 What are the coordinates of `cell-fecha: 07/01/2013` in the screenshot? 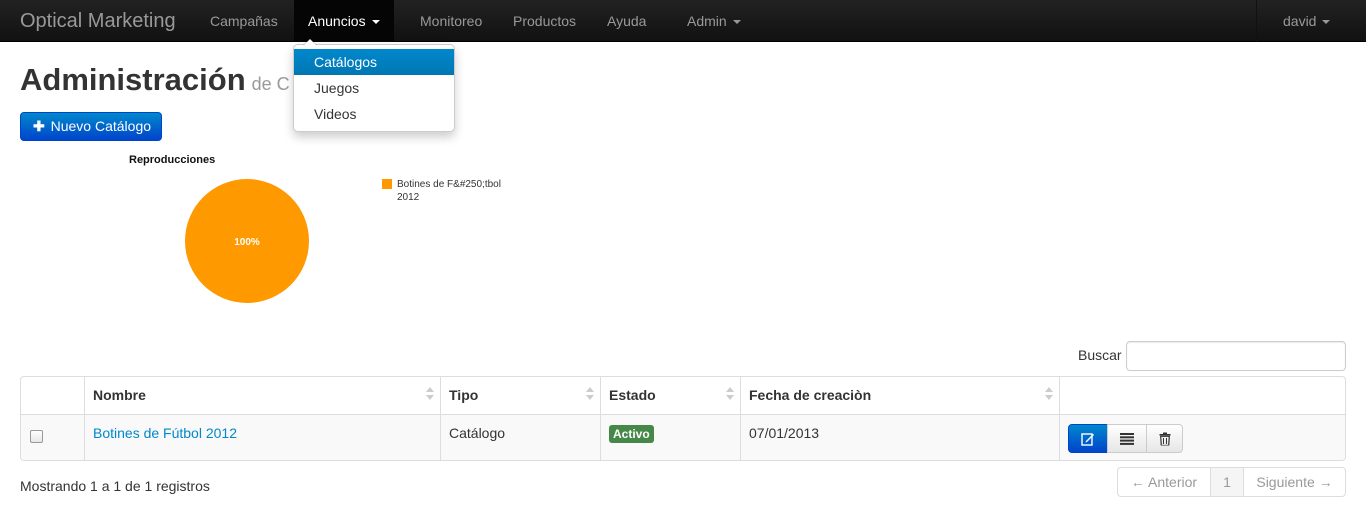 It's located at (899, 437).